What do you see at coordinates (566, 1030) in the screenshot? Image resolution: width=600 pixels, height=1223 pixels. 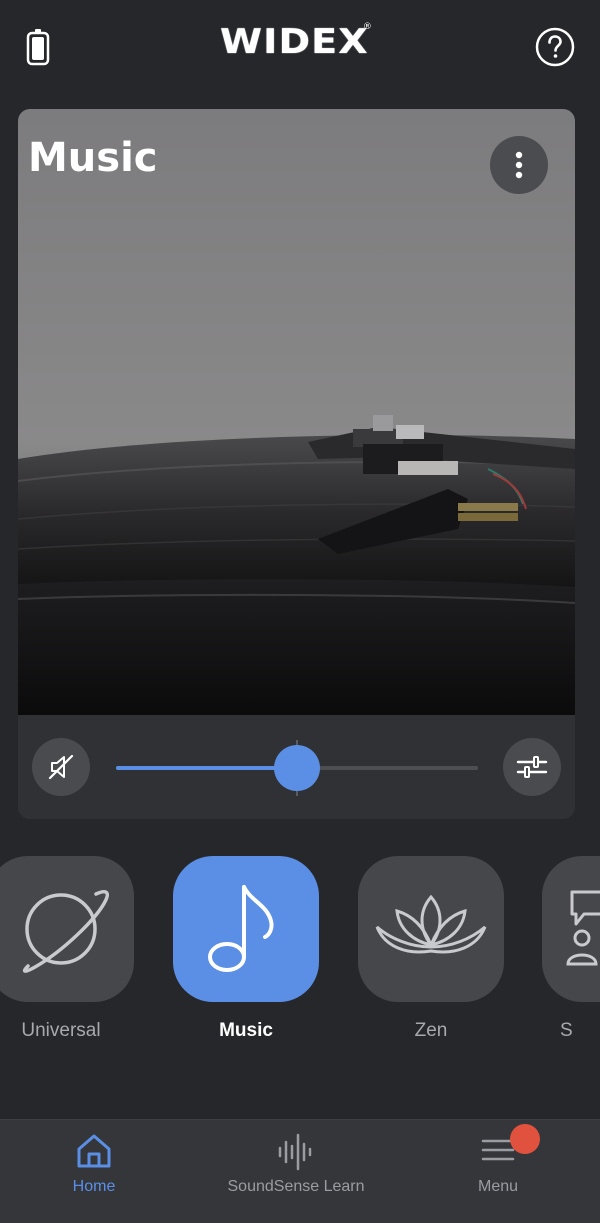 I see `program-label: S` at bounding box center [566, 1030].